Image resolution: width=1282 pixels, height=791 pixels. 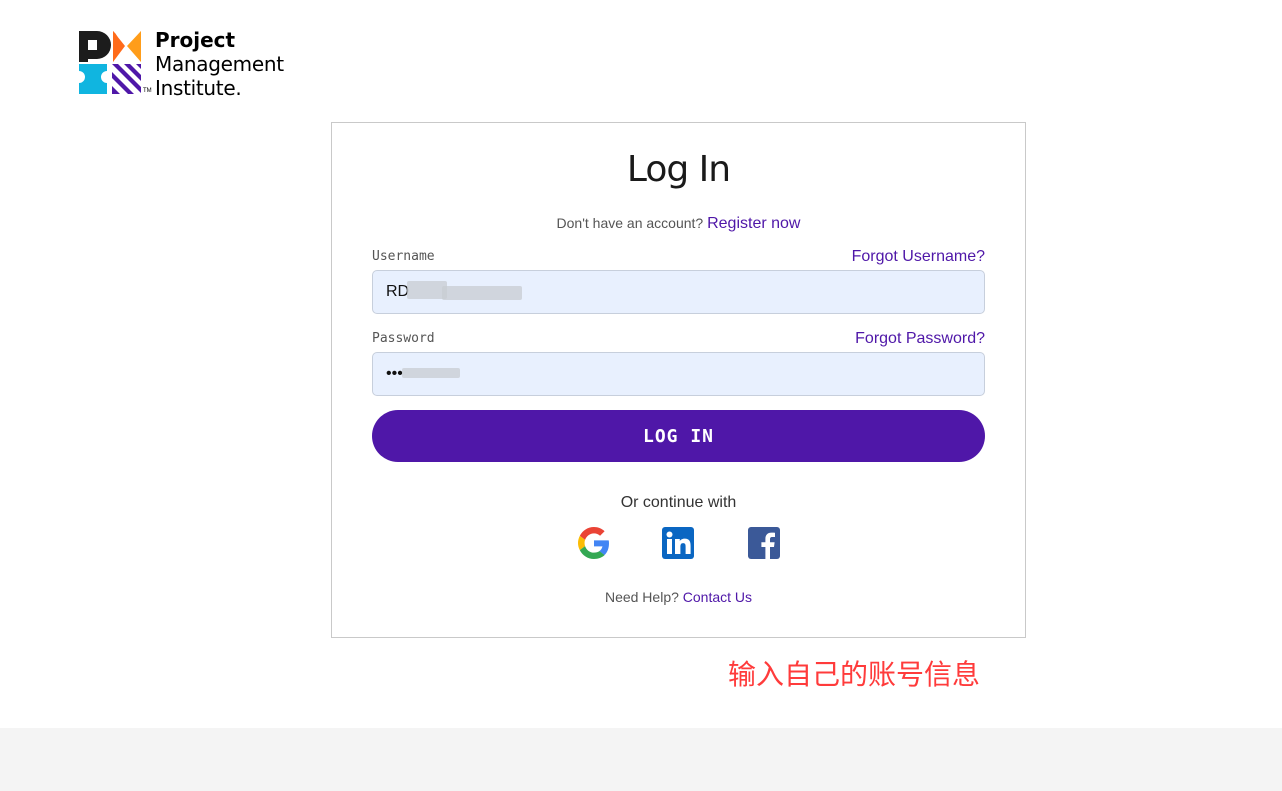 I want to click on trademark-mark: TM, so click(x=147, y=91).